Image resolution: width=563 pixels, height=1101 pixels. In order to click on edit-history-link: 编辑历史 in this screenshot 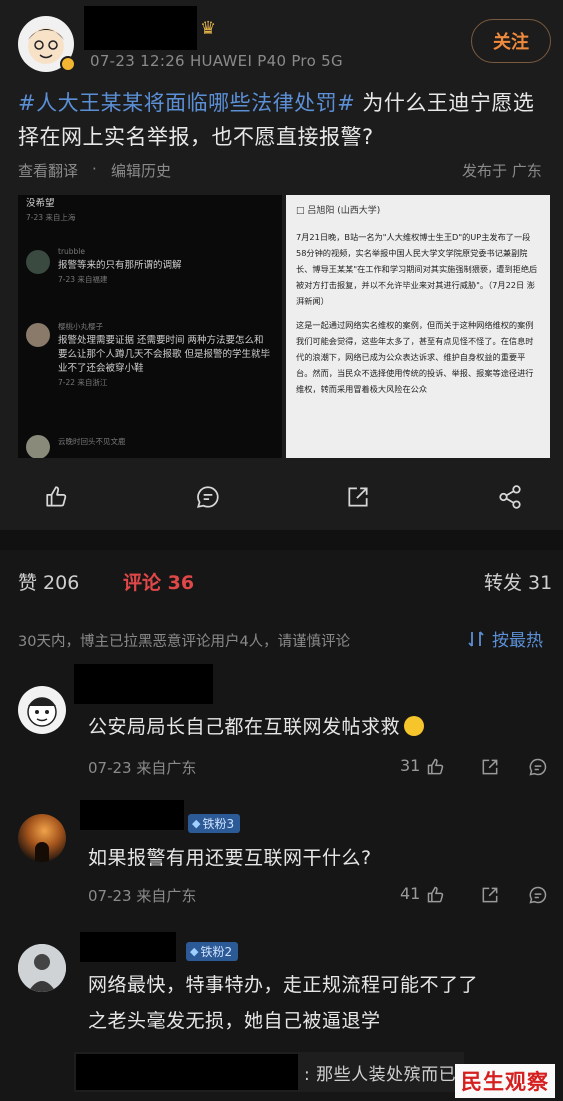, I will do `click(141, 170)`.